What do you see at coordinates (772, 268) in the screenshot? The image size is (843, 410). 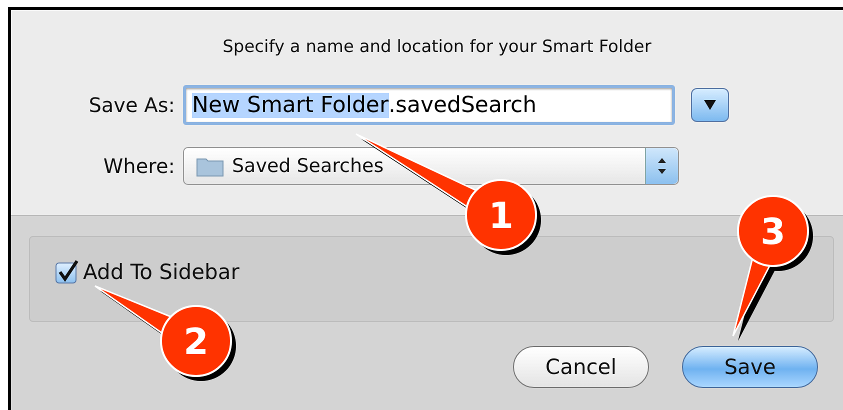 I see `callout-bubble: 3` at bounding box center [772, 268].